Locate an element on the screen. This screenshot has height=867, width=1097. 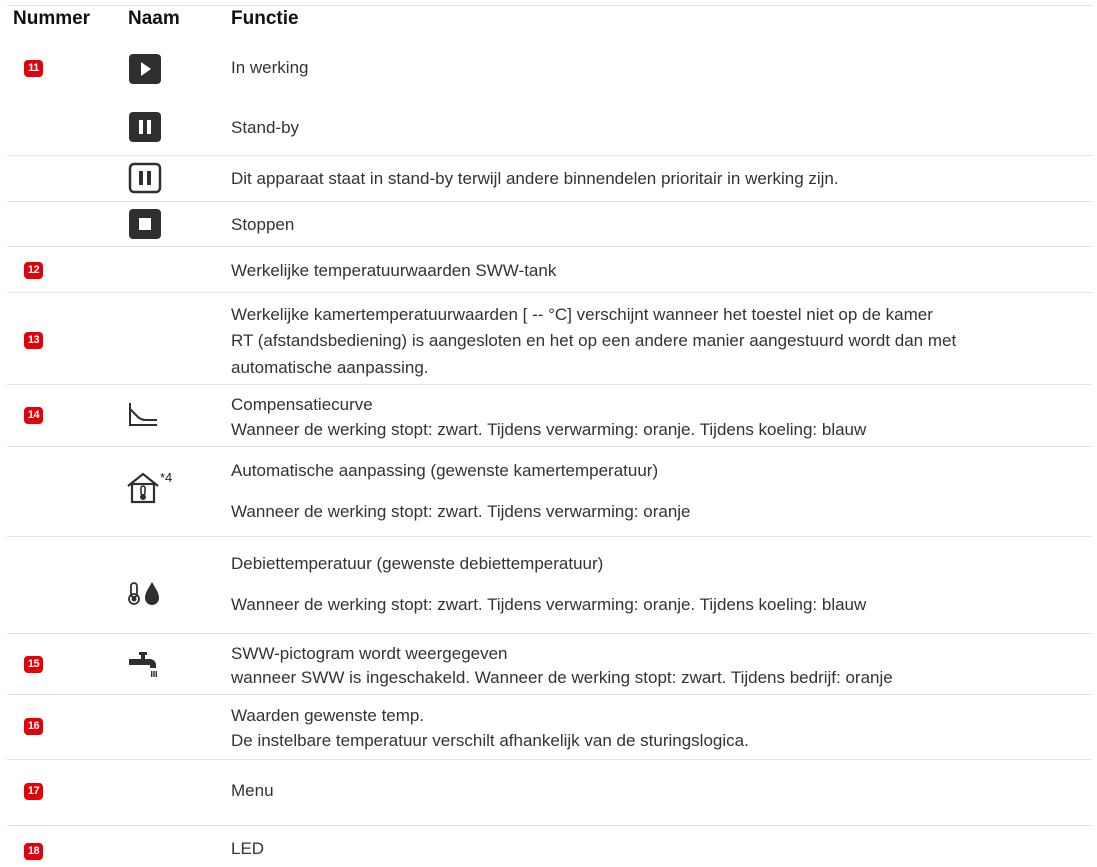
function-led: LED is located at coordinates (248, 848).